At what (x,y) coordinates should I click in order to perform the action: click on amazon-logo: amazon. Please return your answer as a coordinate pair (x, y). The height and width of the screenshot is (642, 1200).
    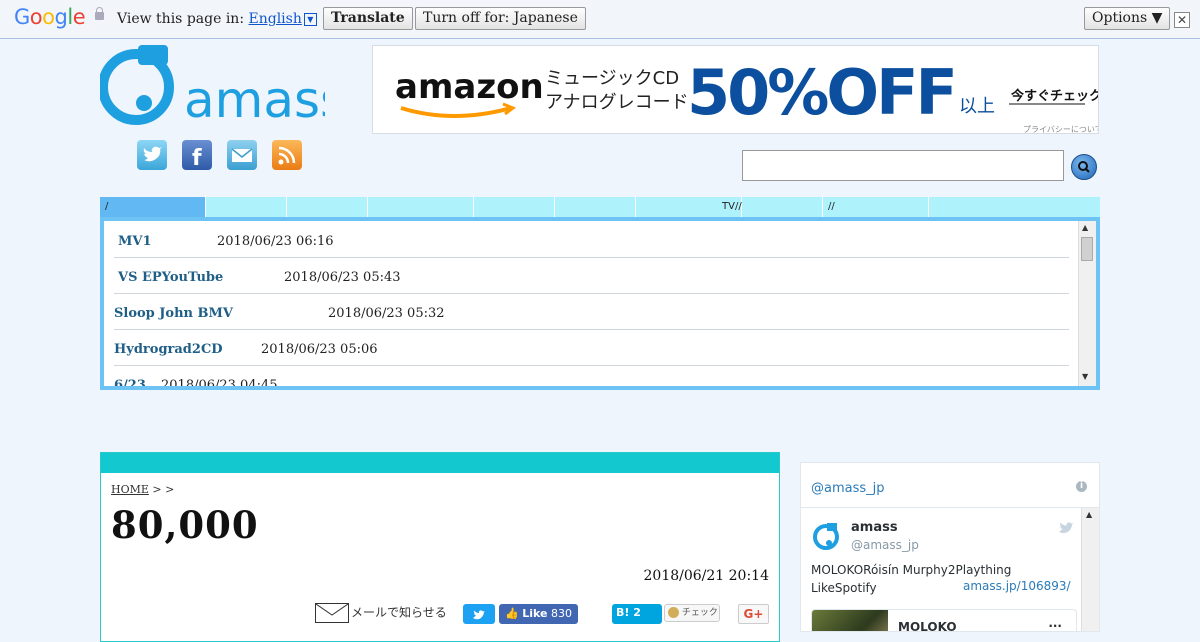
    Looking at the image, I should click on (469, 87).